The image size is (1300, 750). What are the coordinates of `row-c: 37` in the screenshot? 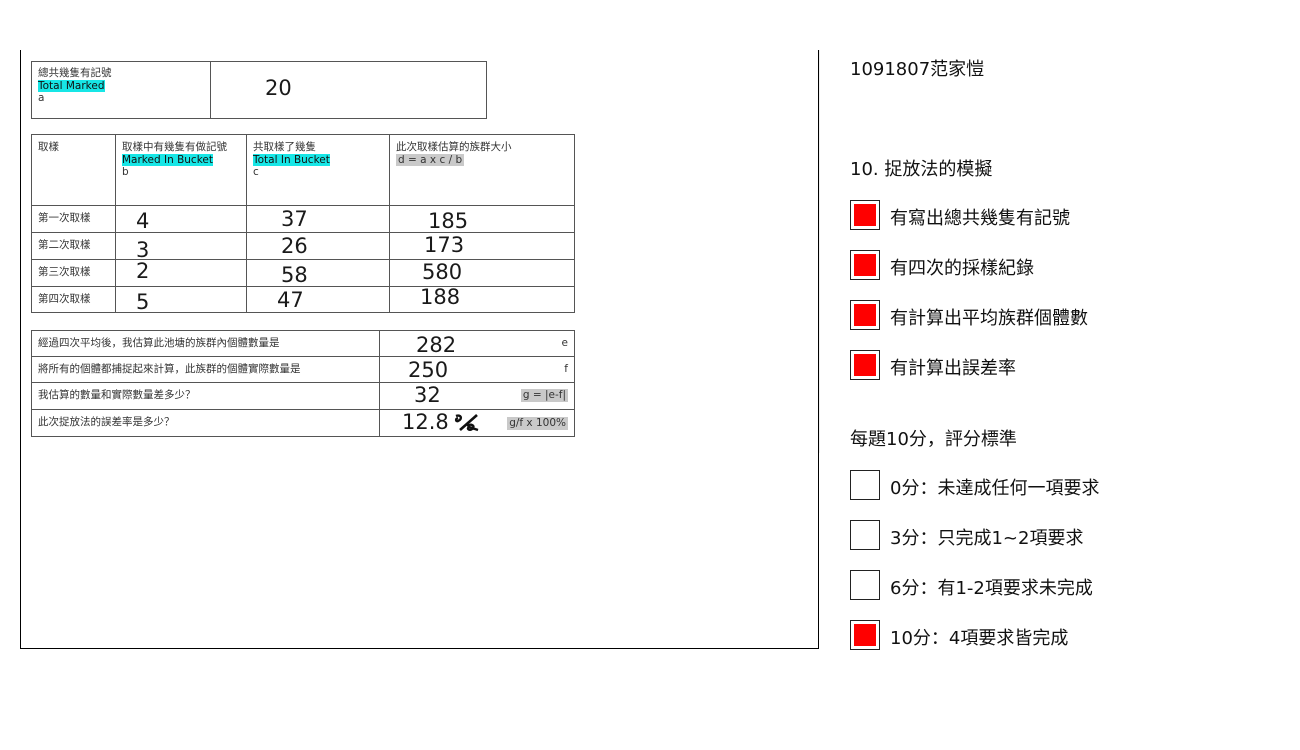 It's located at (294, 219).